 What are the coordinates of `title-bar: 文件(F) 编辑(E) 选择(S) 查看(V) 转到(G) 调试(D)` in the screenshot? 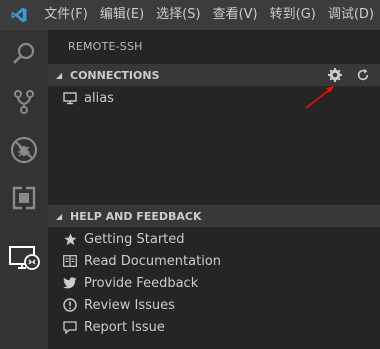 It's located at (190, 15).